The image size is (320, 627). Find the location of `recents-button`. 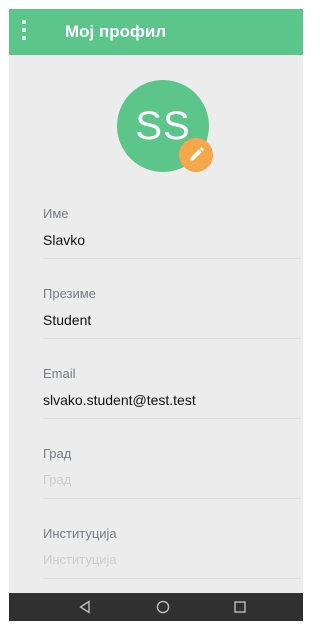

recents-button is located at coordinates (240, 607).